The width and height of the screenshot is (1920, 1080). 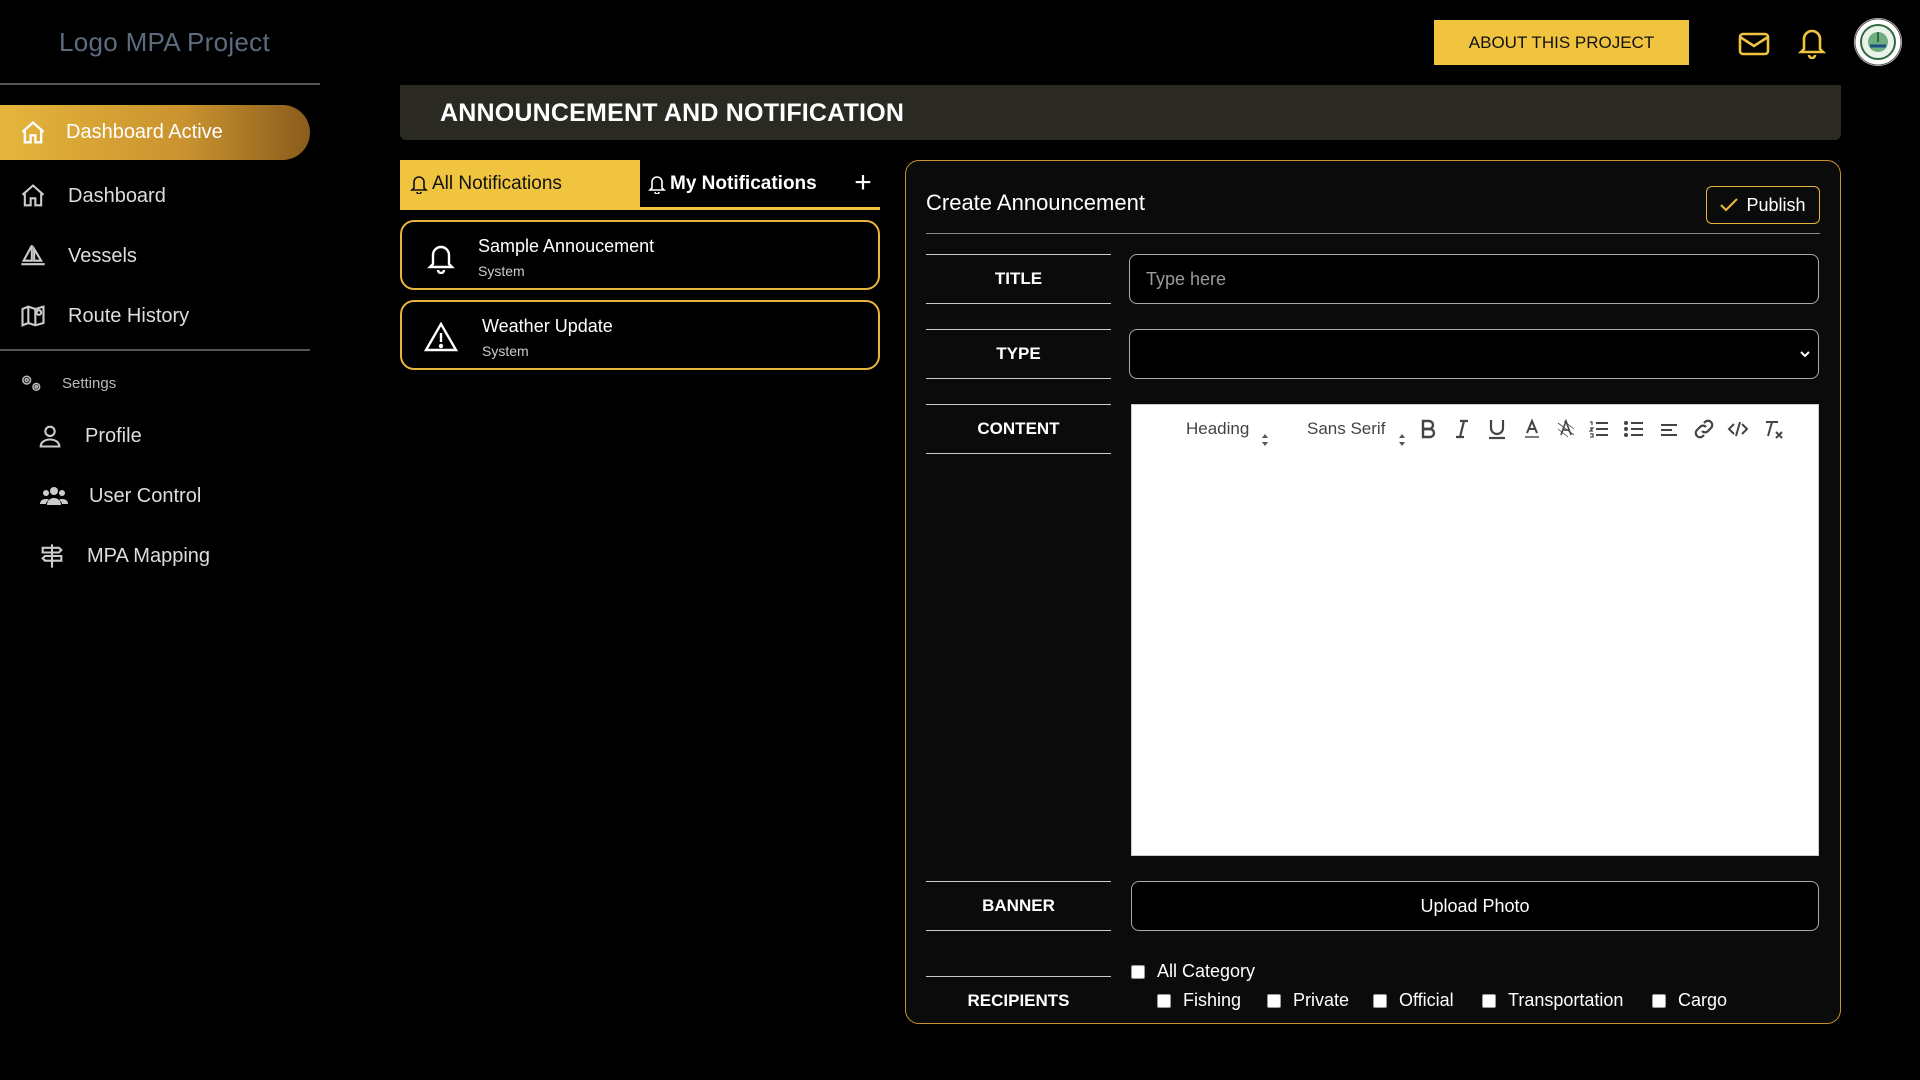 What do you see at coordinates (145, 495) in the screenshot?
I see `sidebar-item-label: User Control` at bounding box center [145, 495].